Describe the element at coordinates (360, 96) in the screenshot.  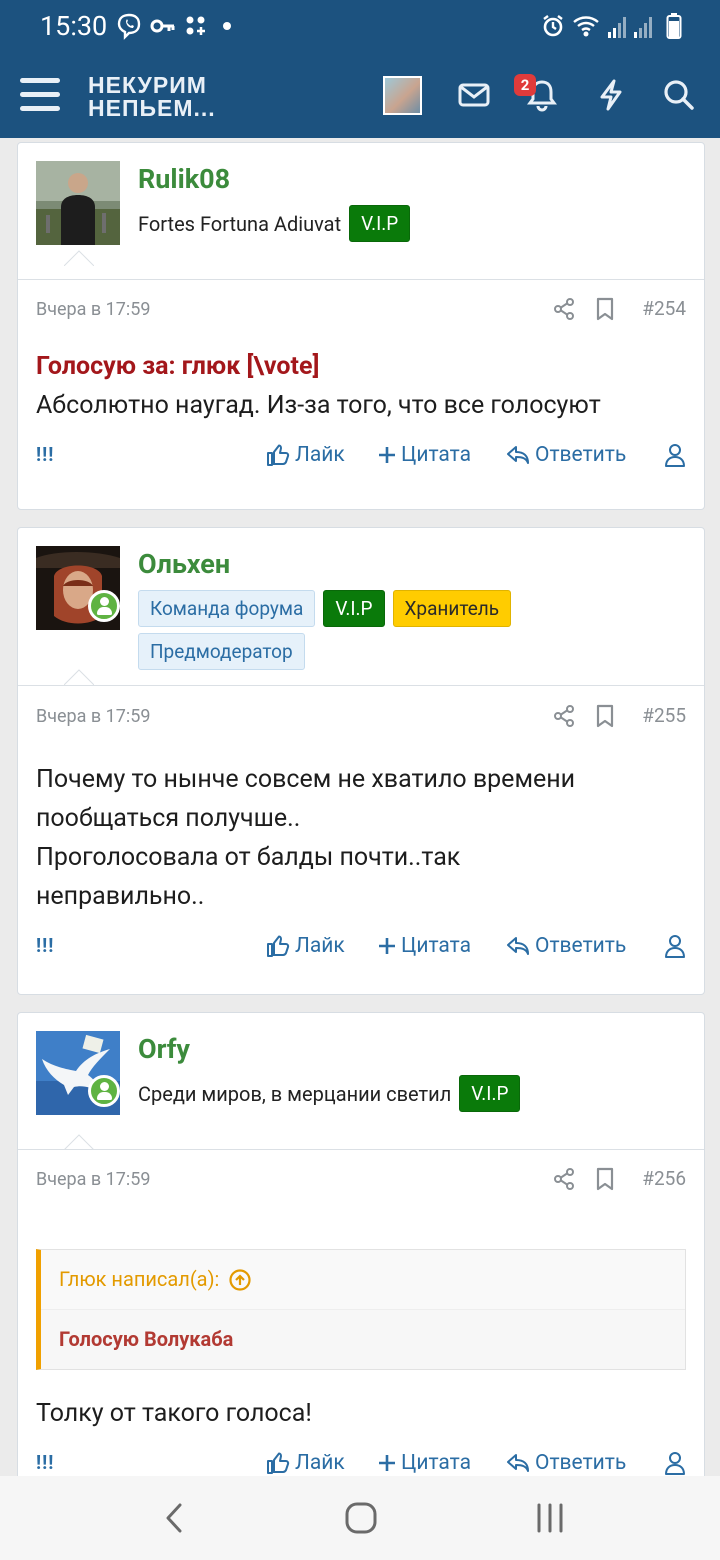
I see `app-bar: НЕКУРИМ НЕПЬЕМ... 2` at that location.